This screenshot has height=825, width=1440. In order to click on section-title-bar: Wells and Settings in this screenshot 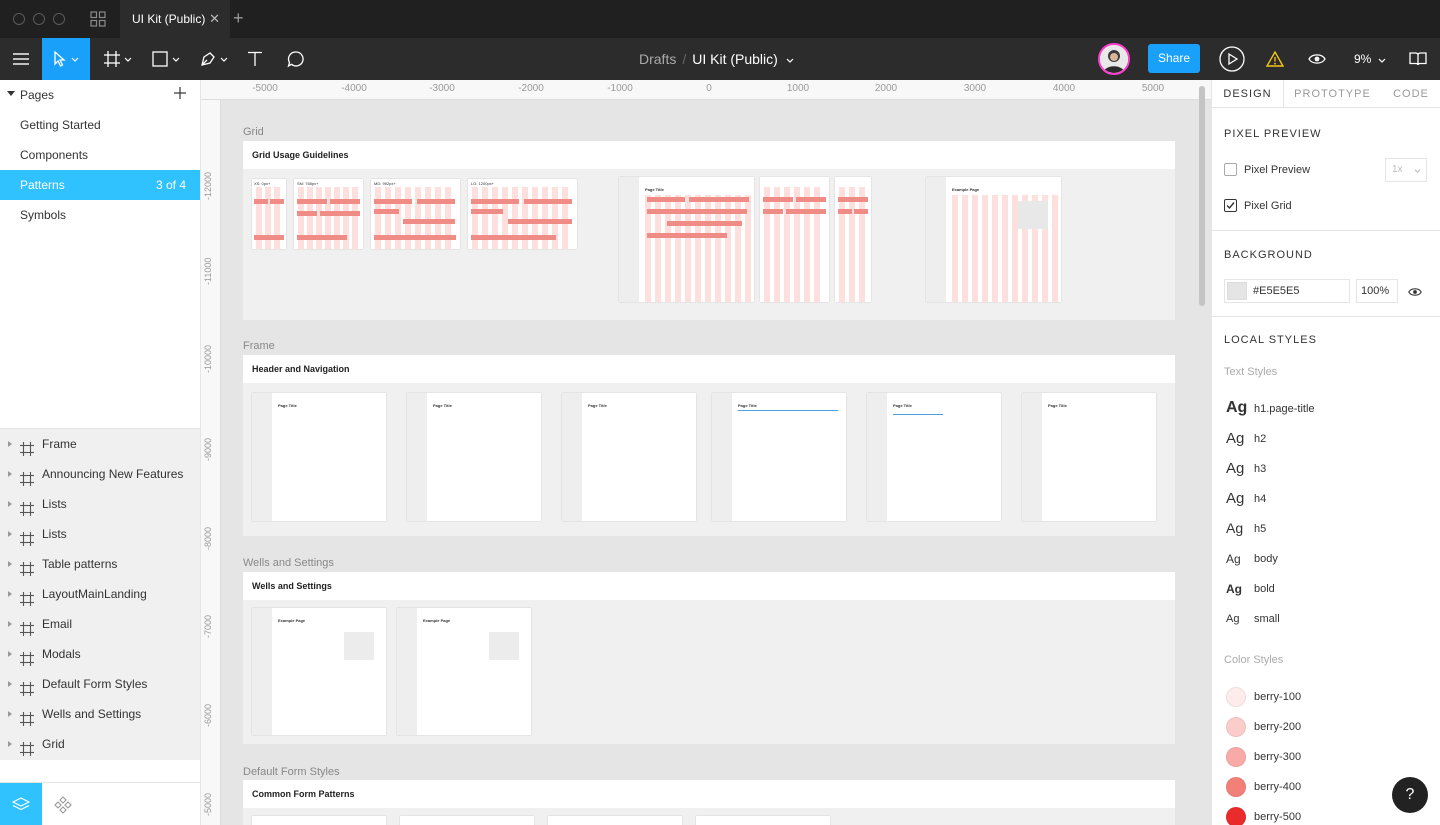, I will do `click(709, 586)`.